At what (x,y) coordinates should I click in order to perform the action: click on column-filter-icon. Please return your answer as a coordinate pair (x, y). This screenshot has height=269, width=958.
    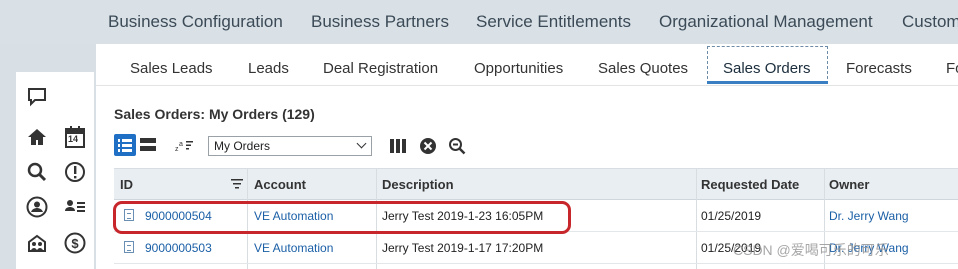
    Looking at the image, I should click on (237, 186).